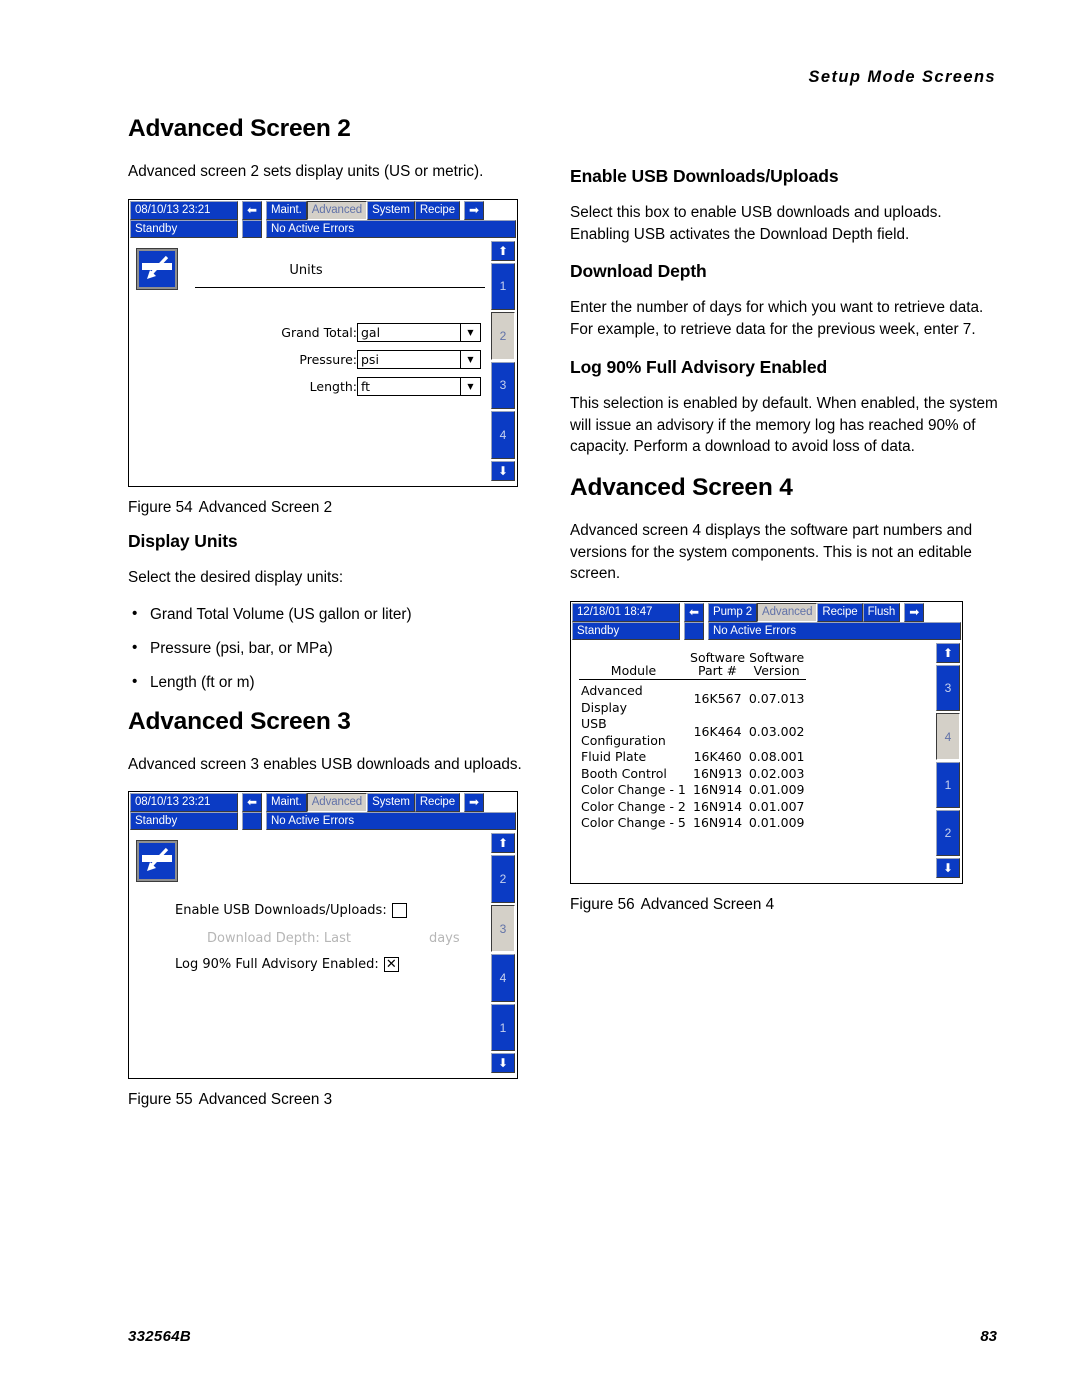  What do you see at coordinates (160, 507) in the screenshot?
I see `figure-54-number: Figure 54` at bounding box center [160, 507].